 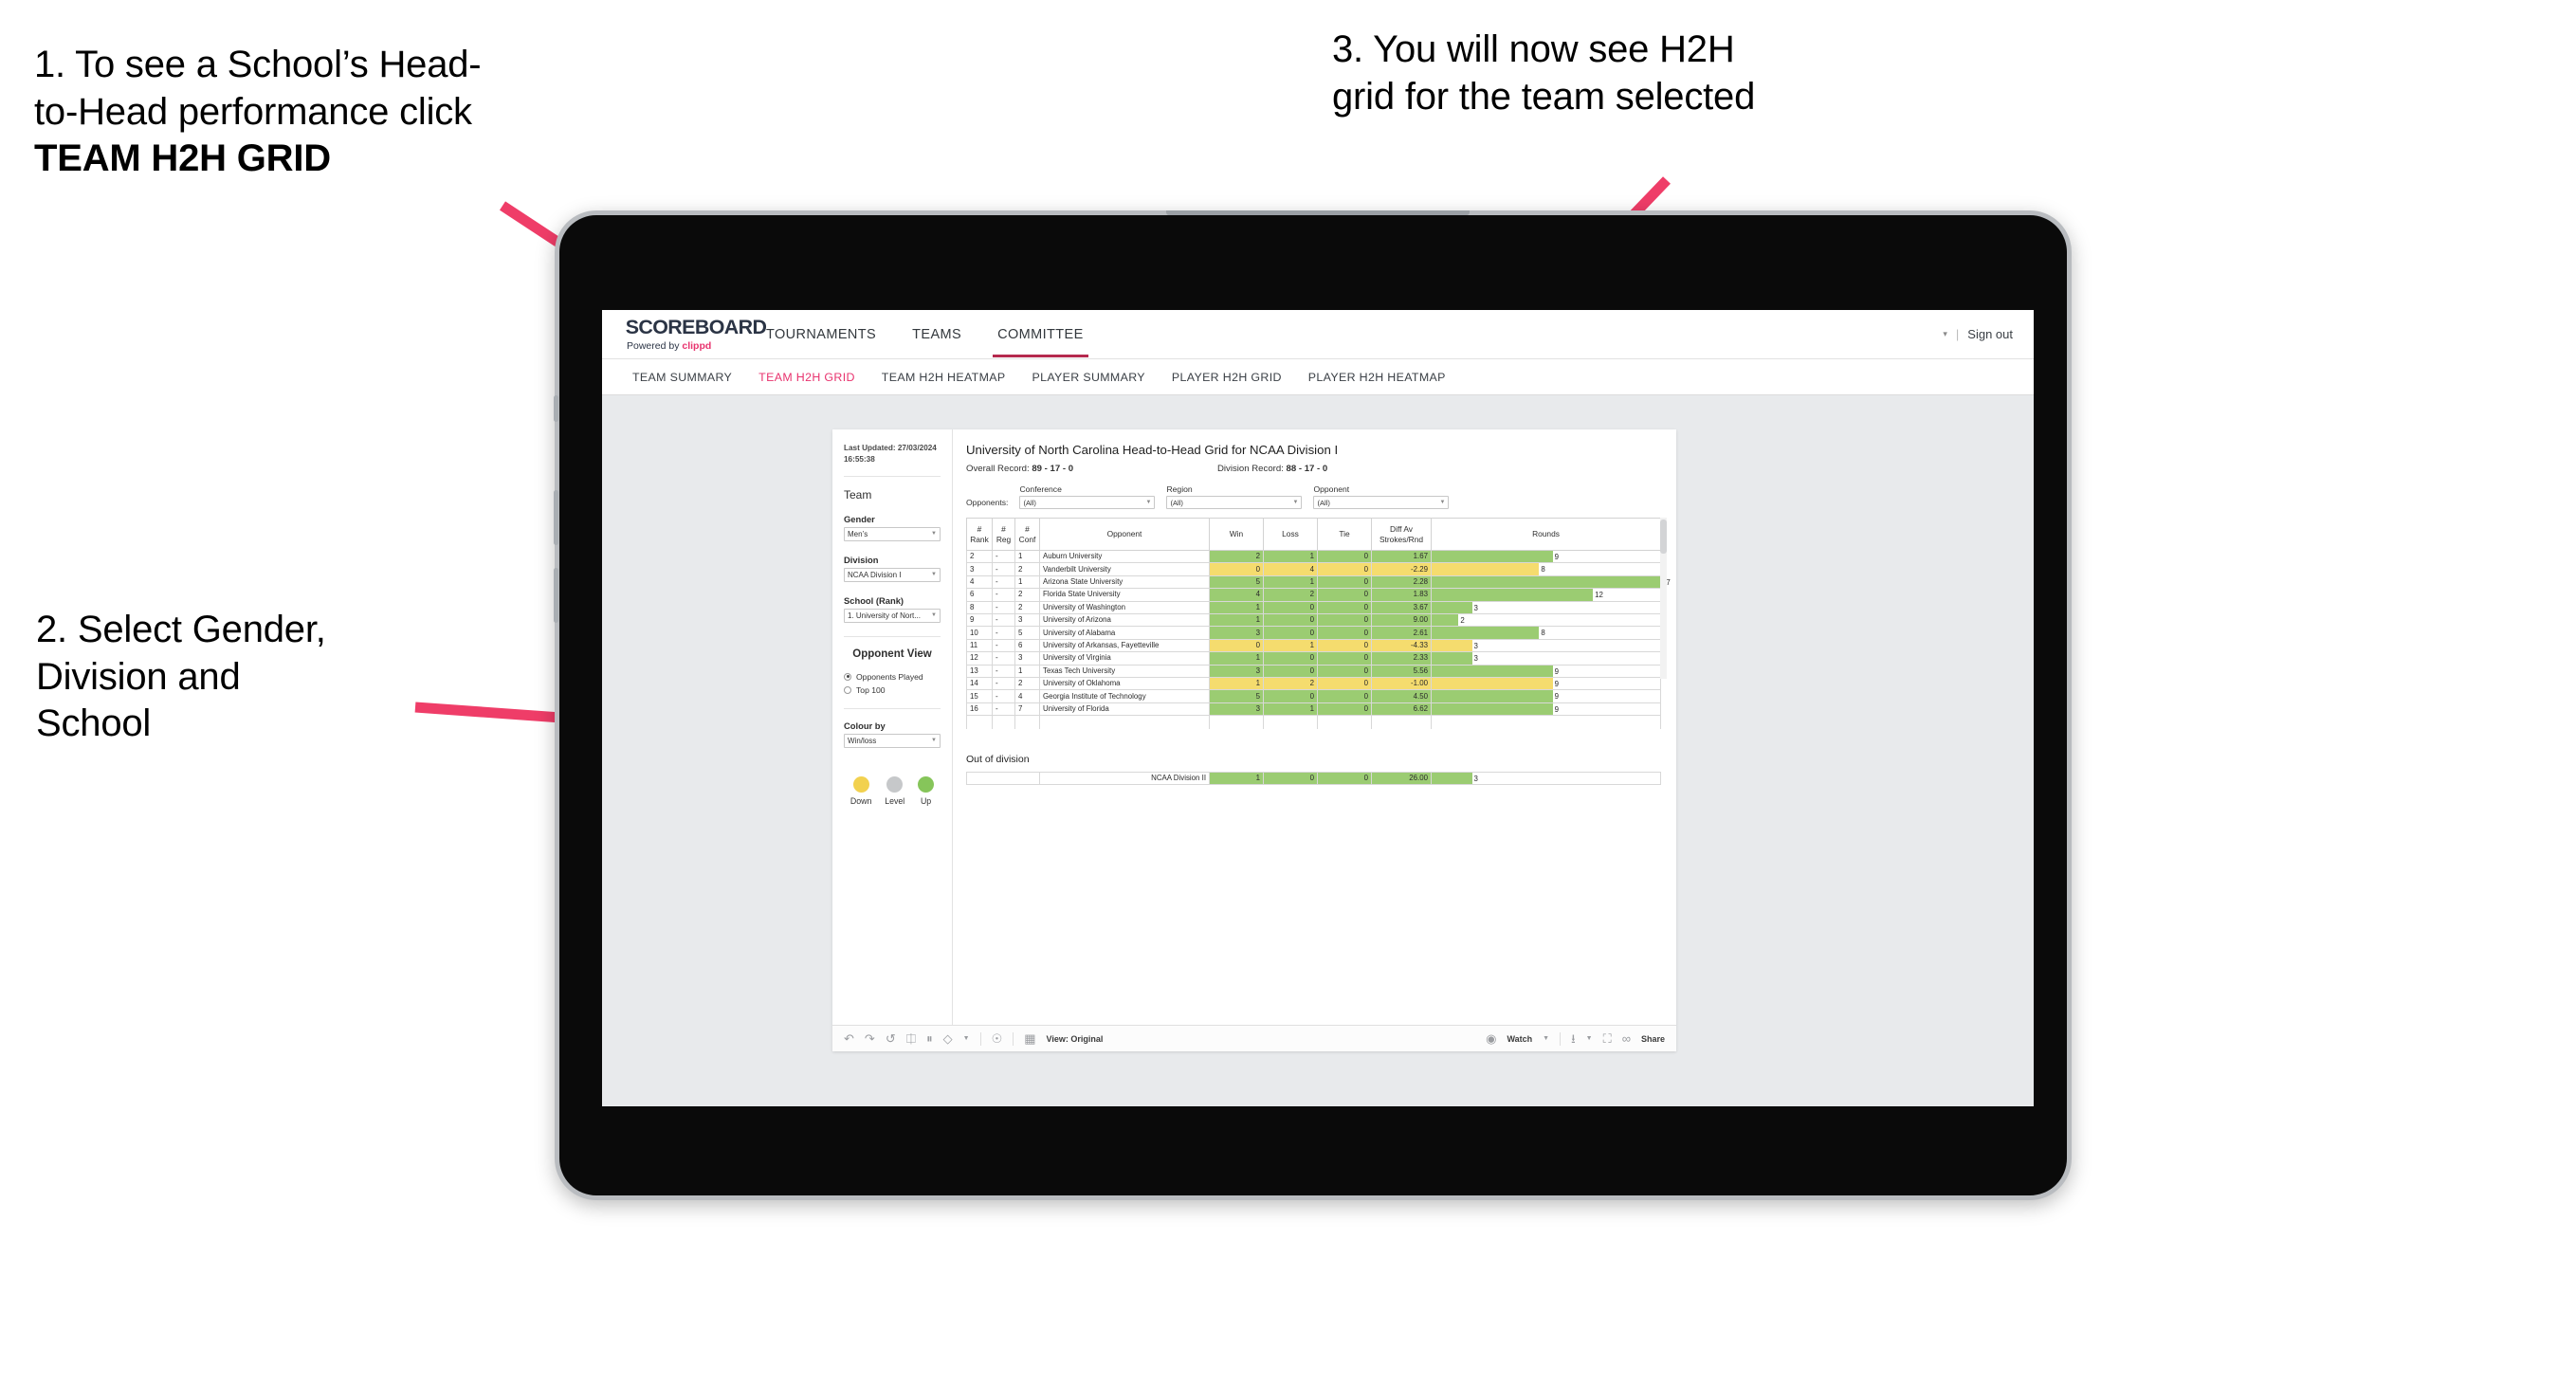 I want to click on pause-updates-icon: ⏸, so click(x=929, y=1038).